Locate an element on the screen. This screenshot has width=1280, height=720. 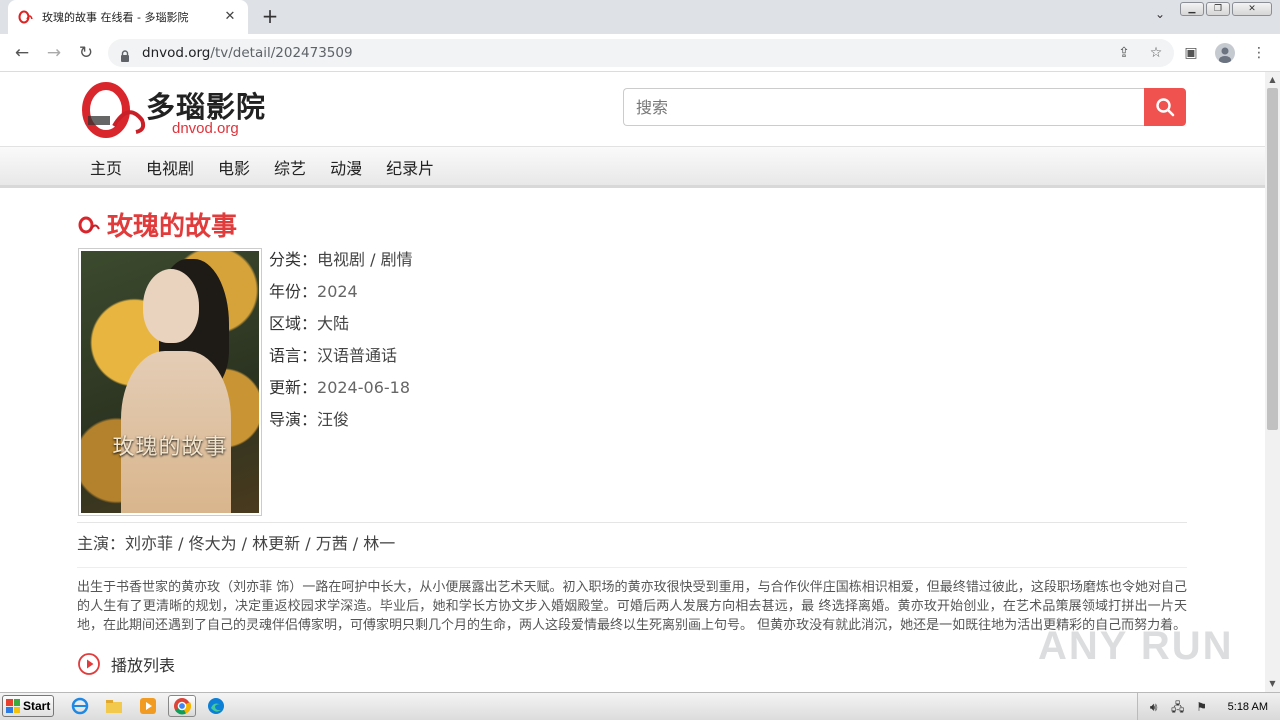
meta-row: 导演：汪俊 is located at coordinates (341, 420).